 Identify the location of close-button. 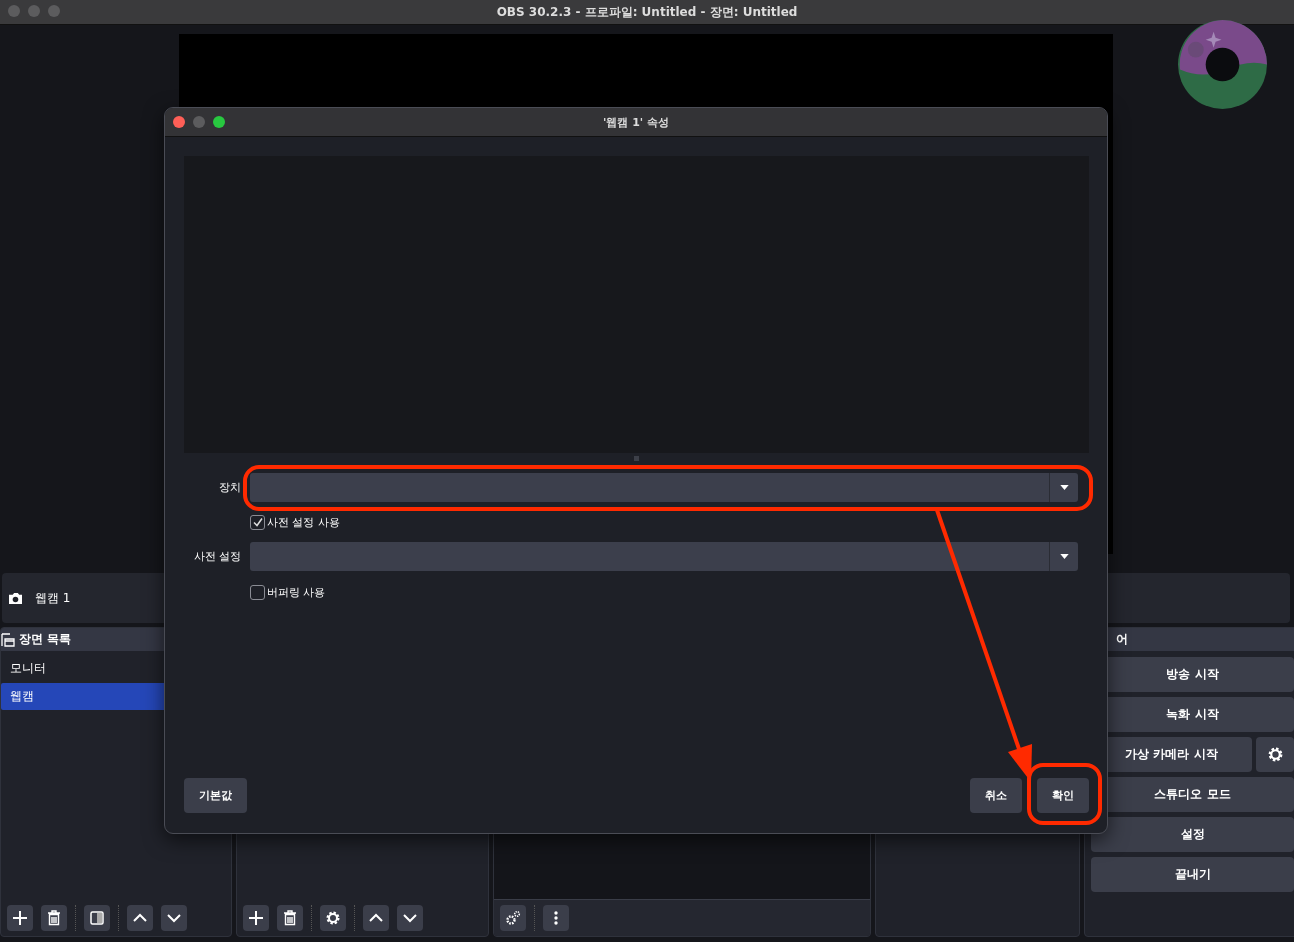
(179, 122).